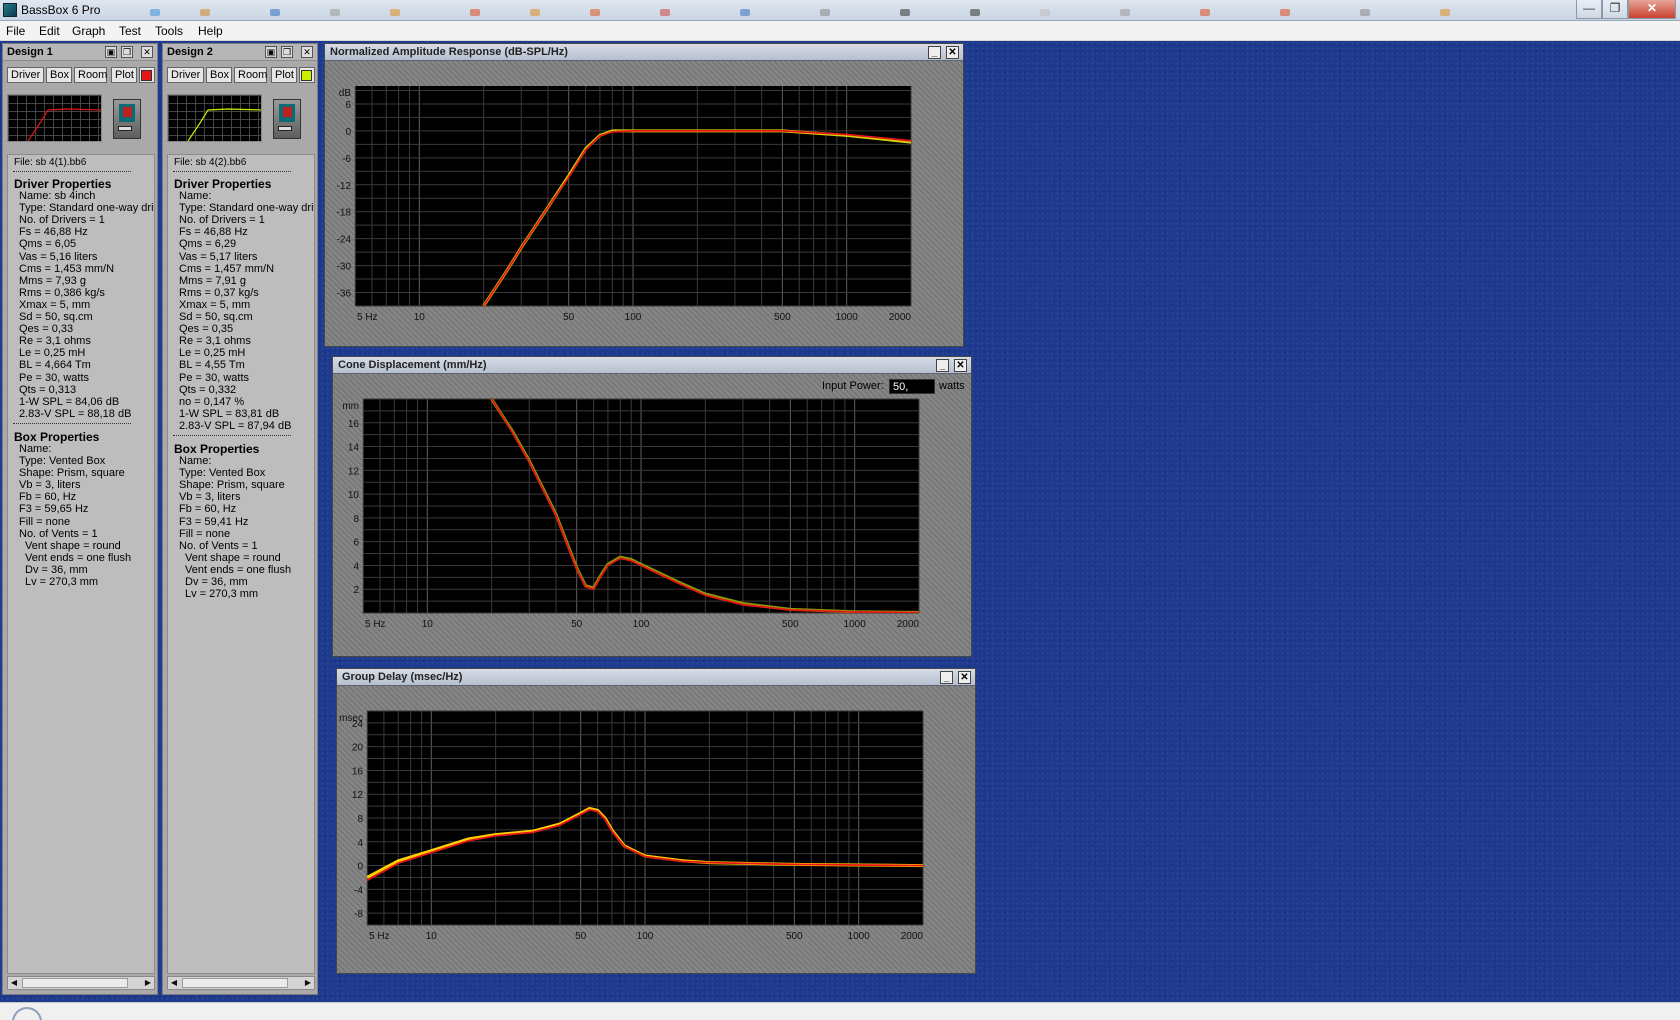 The image size is (1680, 1020). Describe the element at coordinates (130, 31) in the screenshot. I see `menu-test: Test` at that location.